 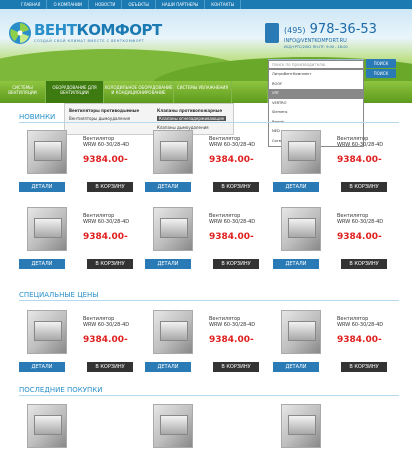 What do you see at coordinates (272, 33) in the screenshot?
I see `phone-icon` at bounding box center [272, 33].